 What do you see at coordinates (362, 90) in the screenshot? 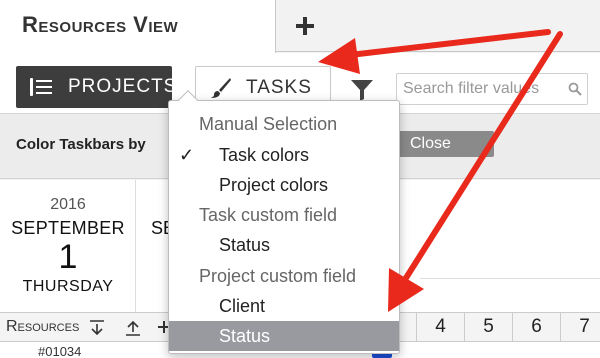
I see `filter-icon` at bounding box center [362, 90].